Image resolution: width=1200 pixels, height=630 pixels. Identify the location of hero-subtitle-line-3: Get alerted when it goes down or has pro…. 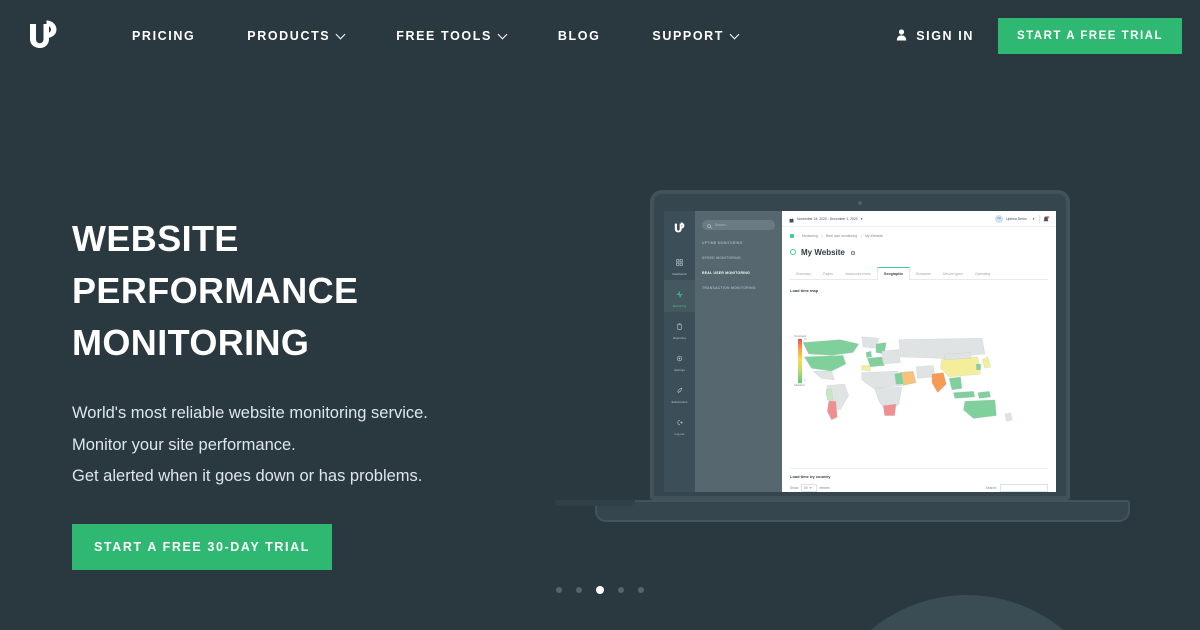
(247, 476).